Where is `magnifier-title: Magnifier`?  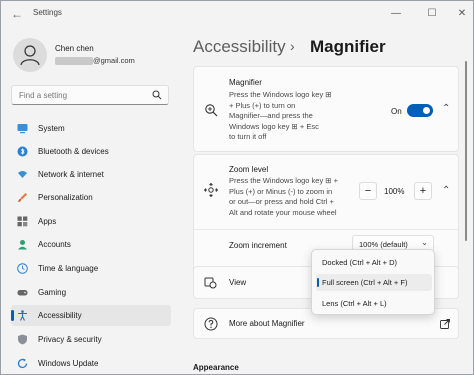
magnifier-title: Magnifier is located at coordinates (245, 82).